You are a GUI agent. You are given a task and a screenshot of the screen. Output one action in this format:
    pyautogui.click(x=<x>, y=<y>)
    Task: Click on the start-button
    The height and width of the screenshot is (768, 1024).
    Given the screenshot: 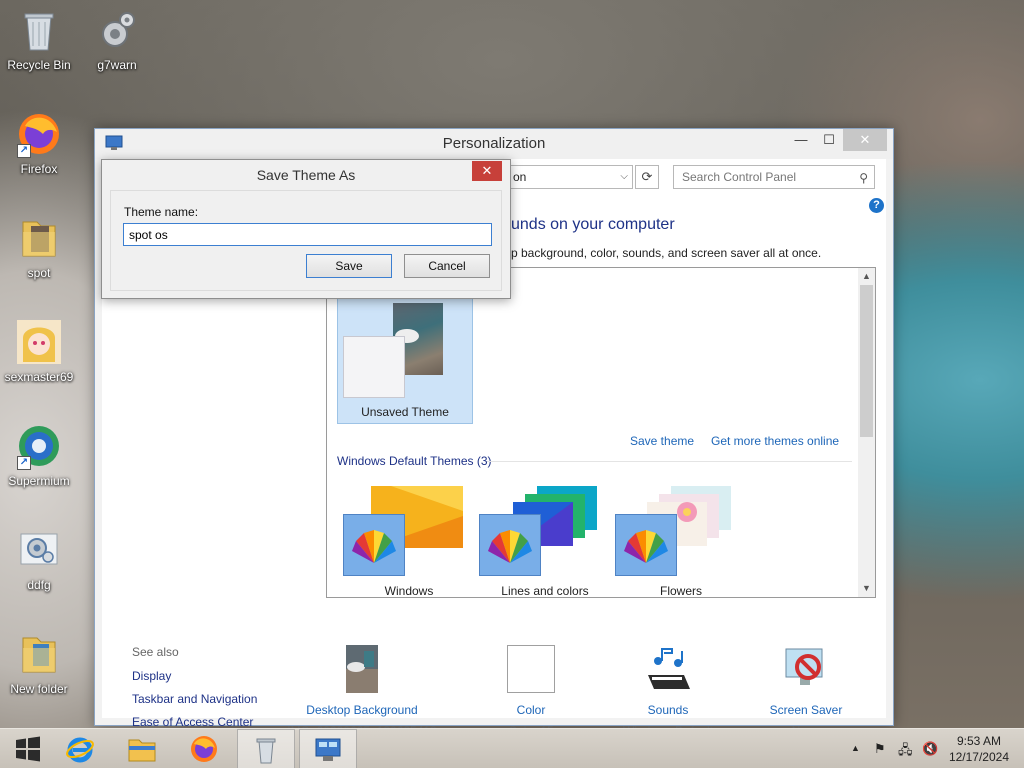 What is the action you would take?
    pyautogui.click(x=26, y=748)
    